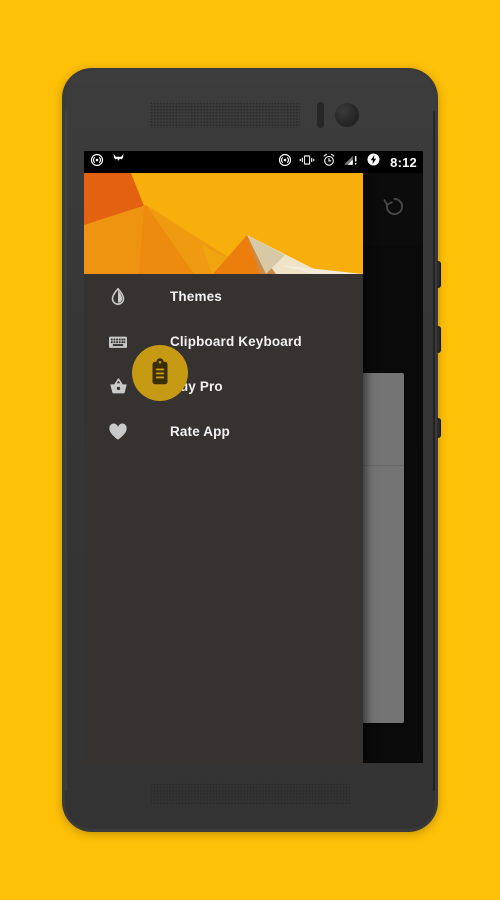 The height and width of the screenshot is (900, 500). What do you see at coordinates (439, 428) in the screenshot?
I see `power-button` at bounding box center [439, 428].